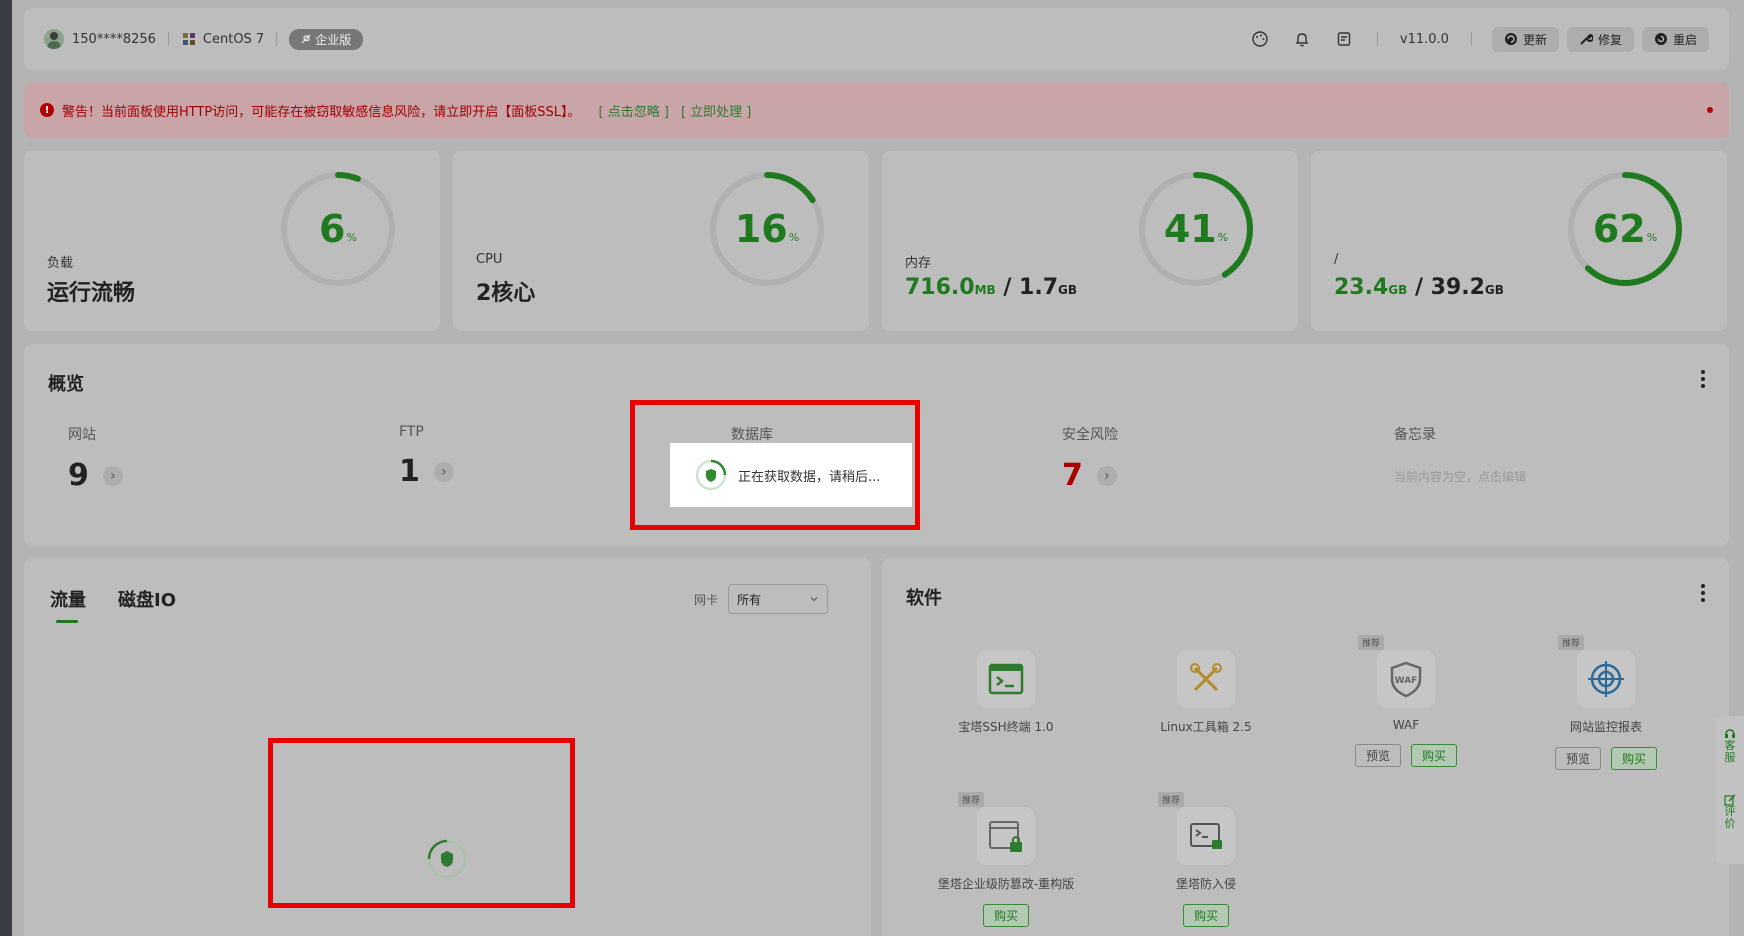  I want to click on disk-total-unit: GB, so click(1494, 290).